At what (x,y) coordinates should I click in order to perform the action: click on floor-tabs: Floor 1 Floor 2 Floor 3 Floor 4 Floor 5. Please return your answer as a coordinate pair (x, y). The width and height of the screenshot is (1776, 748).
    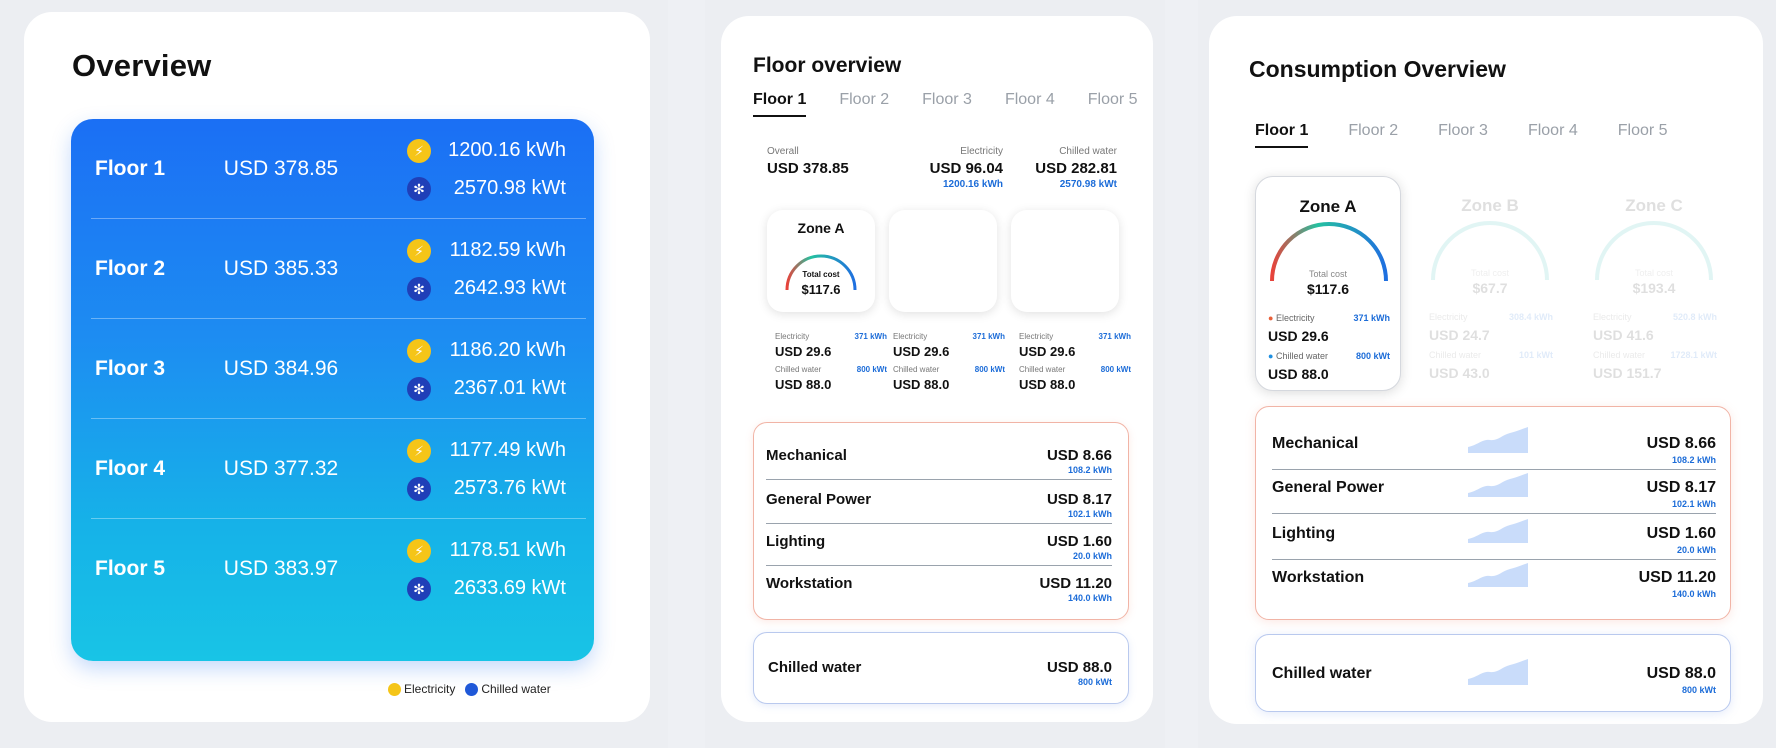
    Looking at the image, I should click on (945, 104).